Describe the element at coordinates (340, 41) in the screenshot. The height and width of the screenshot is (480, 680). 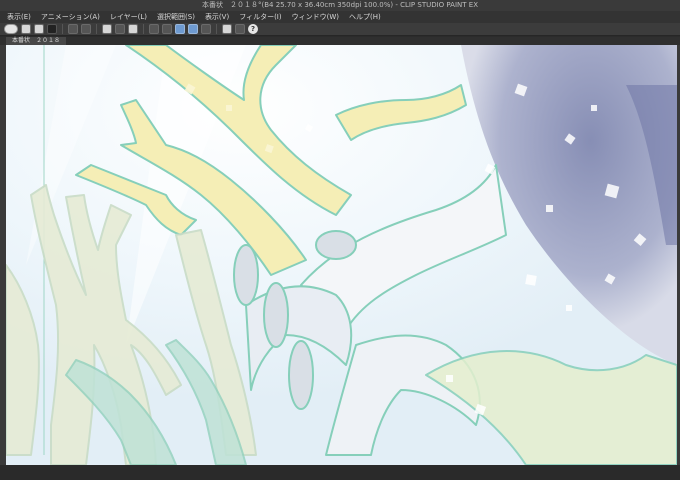
I see `canvas-tab-bar: 本番状 ２０１８` at that location.